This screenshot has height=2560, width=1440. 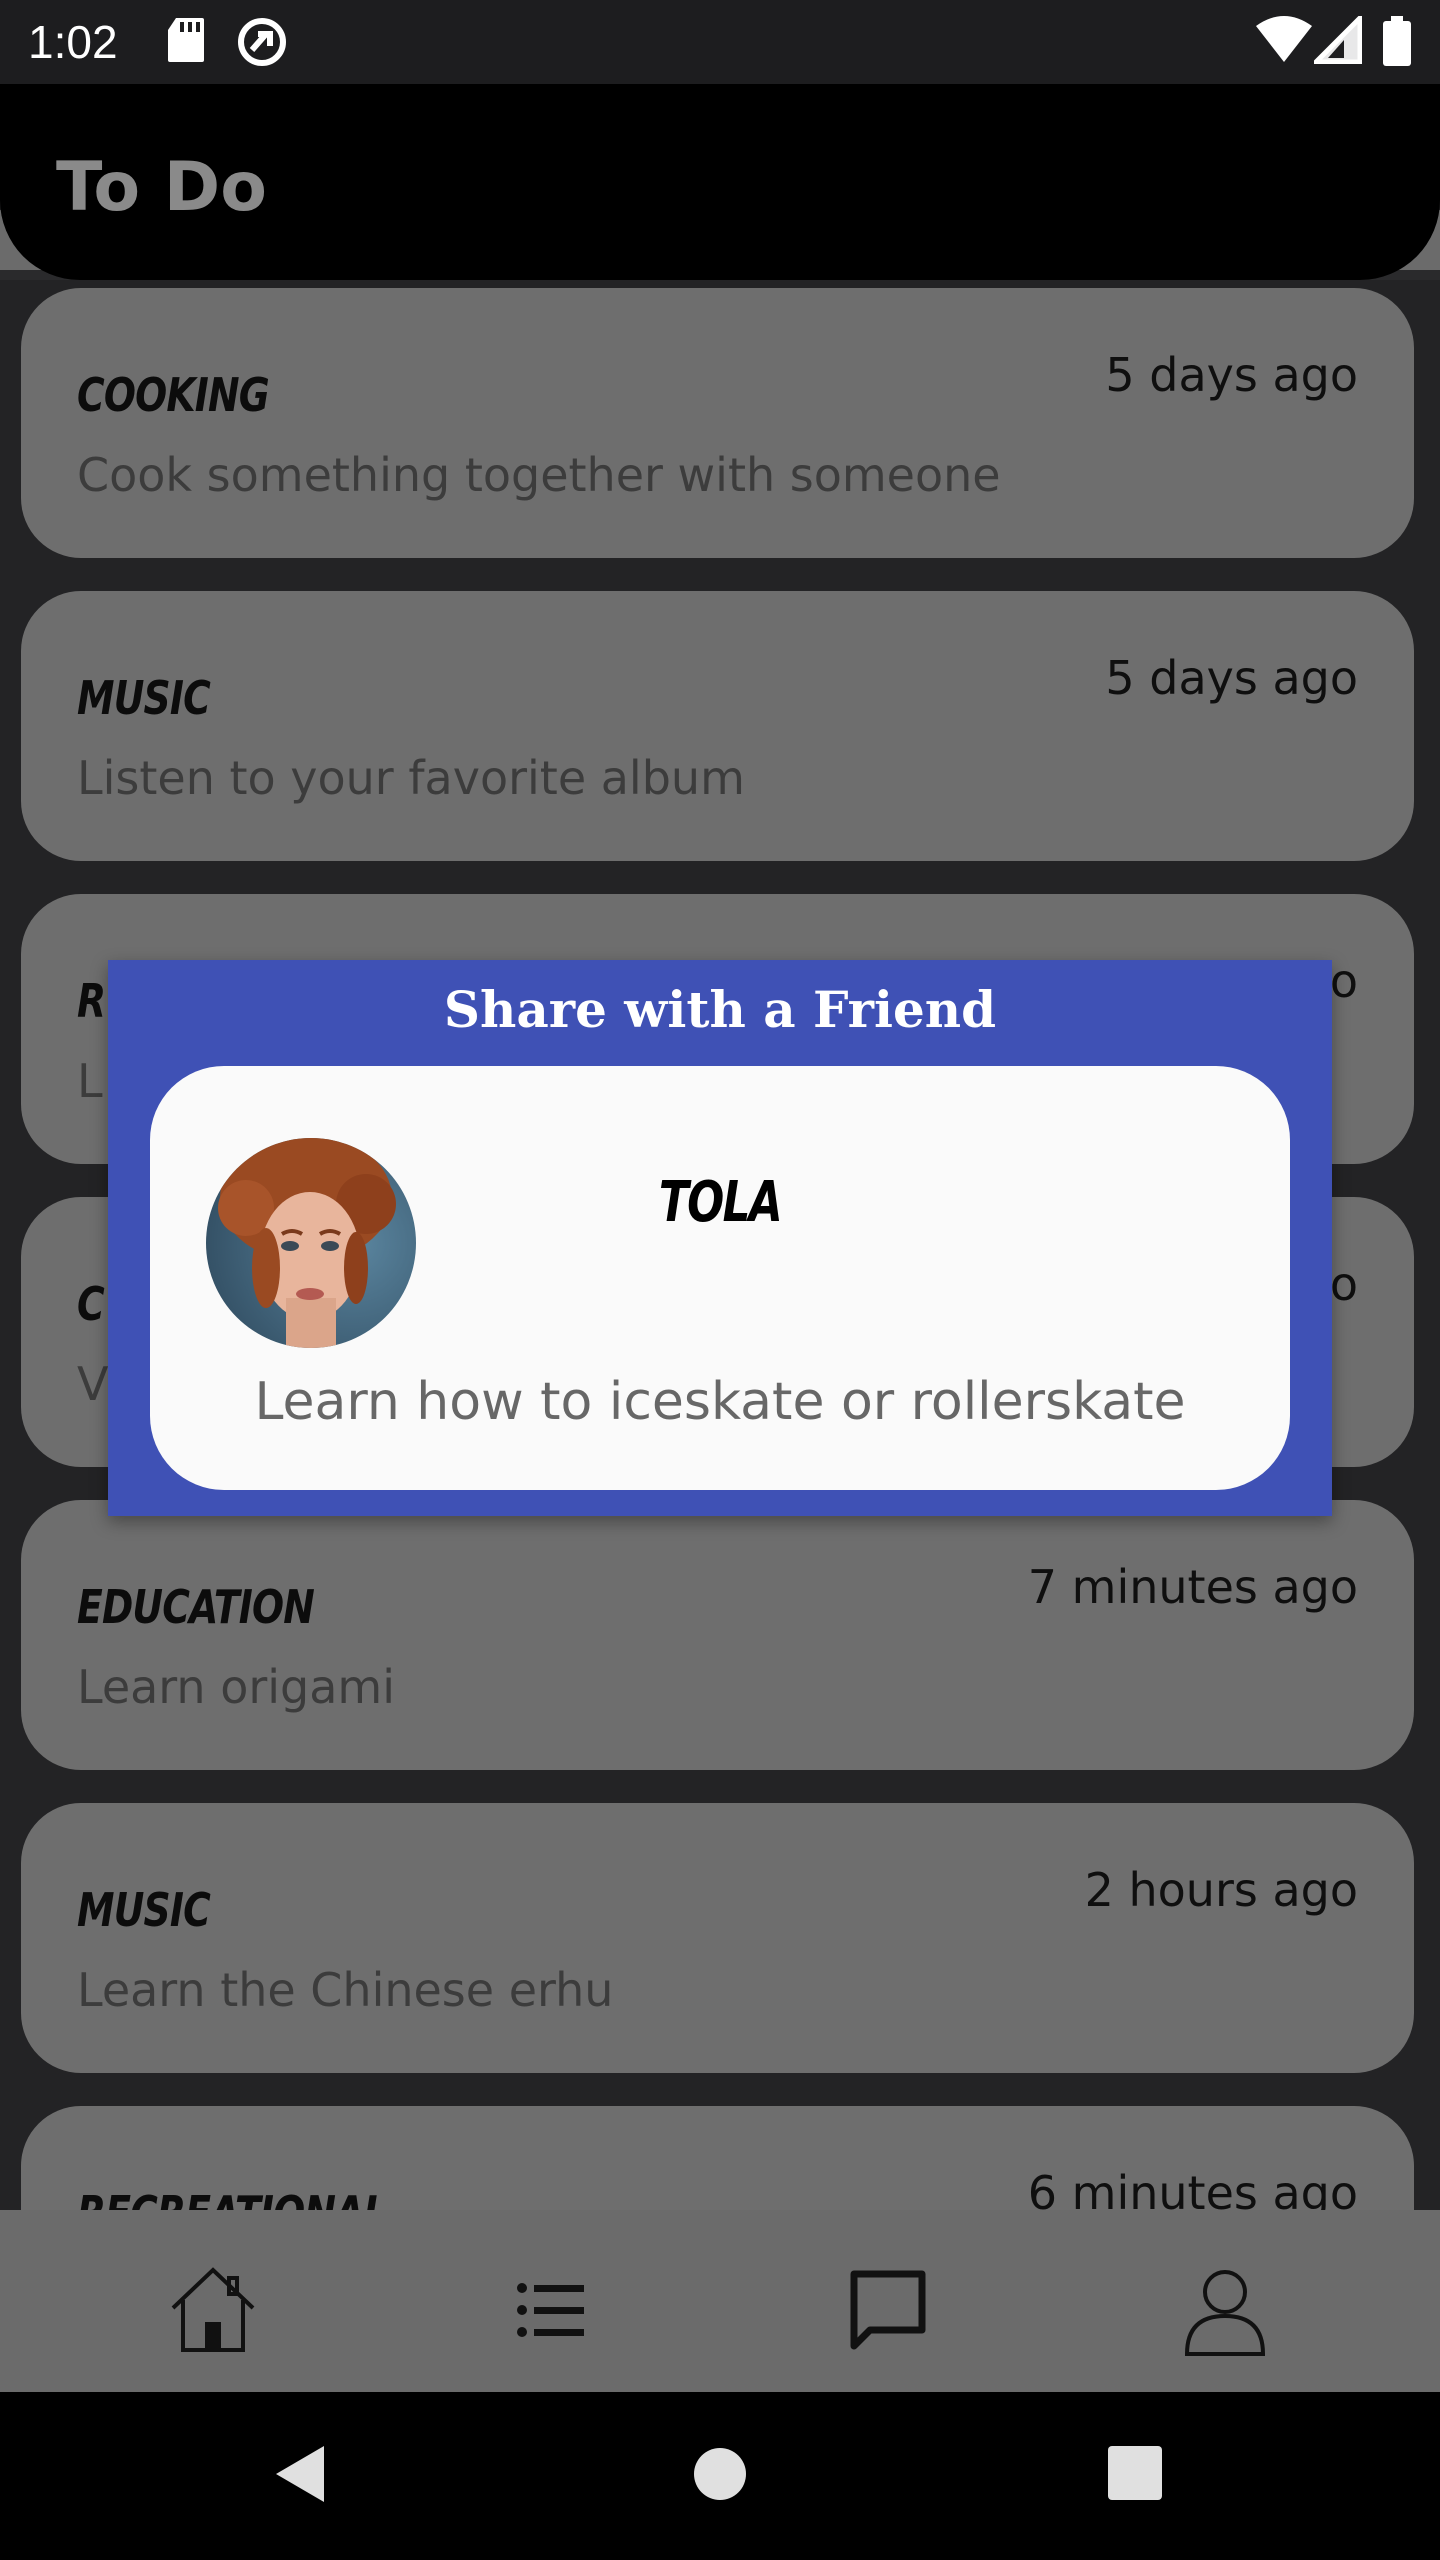 I want to click on task-category: EDUCATION, so click(x=196, y=1607).